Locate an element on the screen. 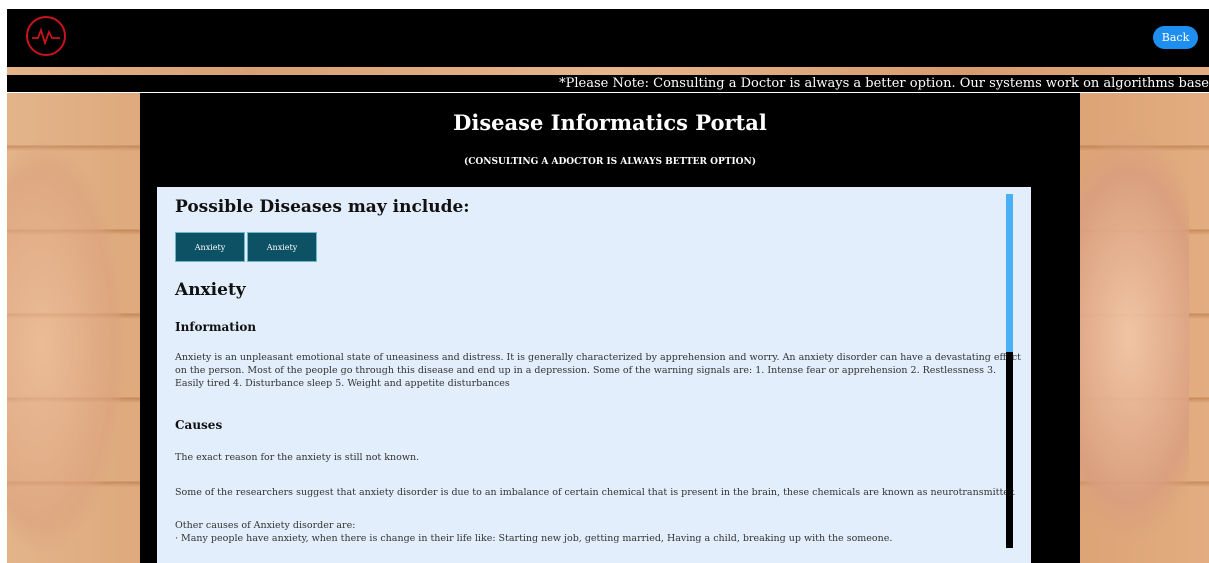 This screenshot has width=1209, height=563. possible-diseases-heading: Possible Diseases may include: is located at coordinates (322, 207).